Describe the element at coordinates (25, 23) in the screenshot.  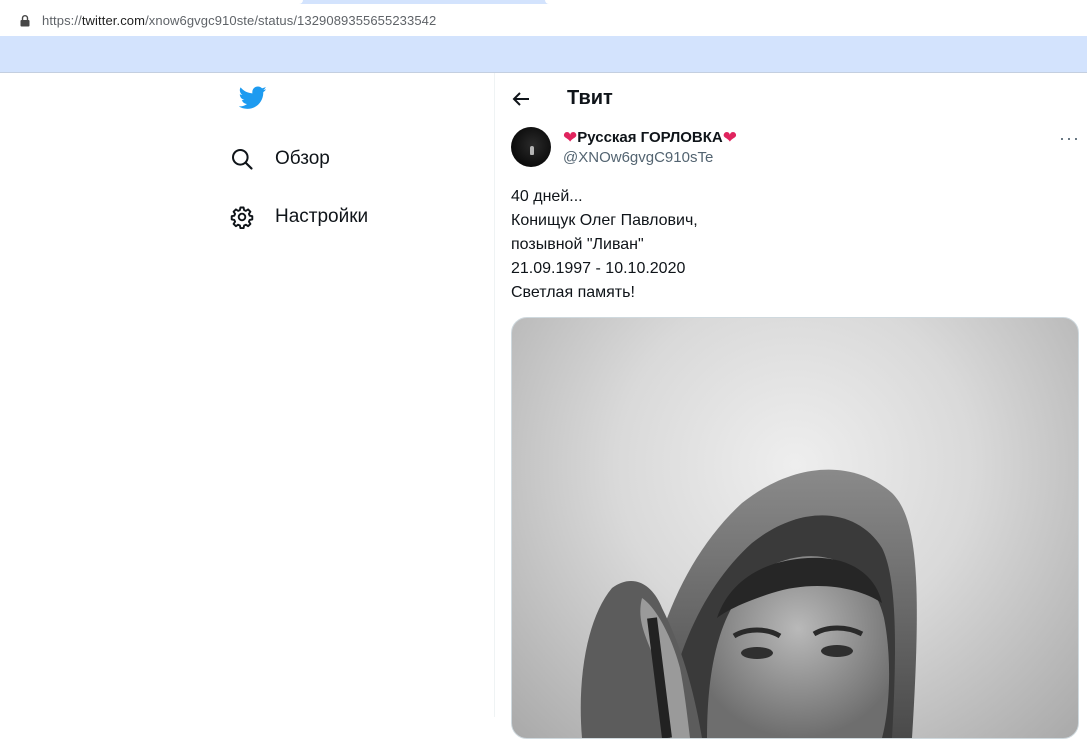
I see `lock-icon` at that location.